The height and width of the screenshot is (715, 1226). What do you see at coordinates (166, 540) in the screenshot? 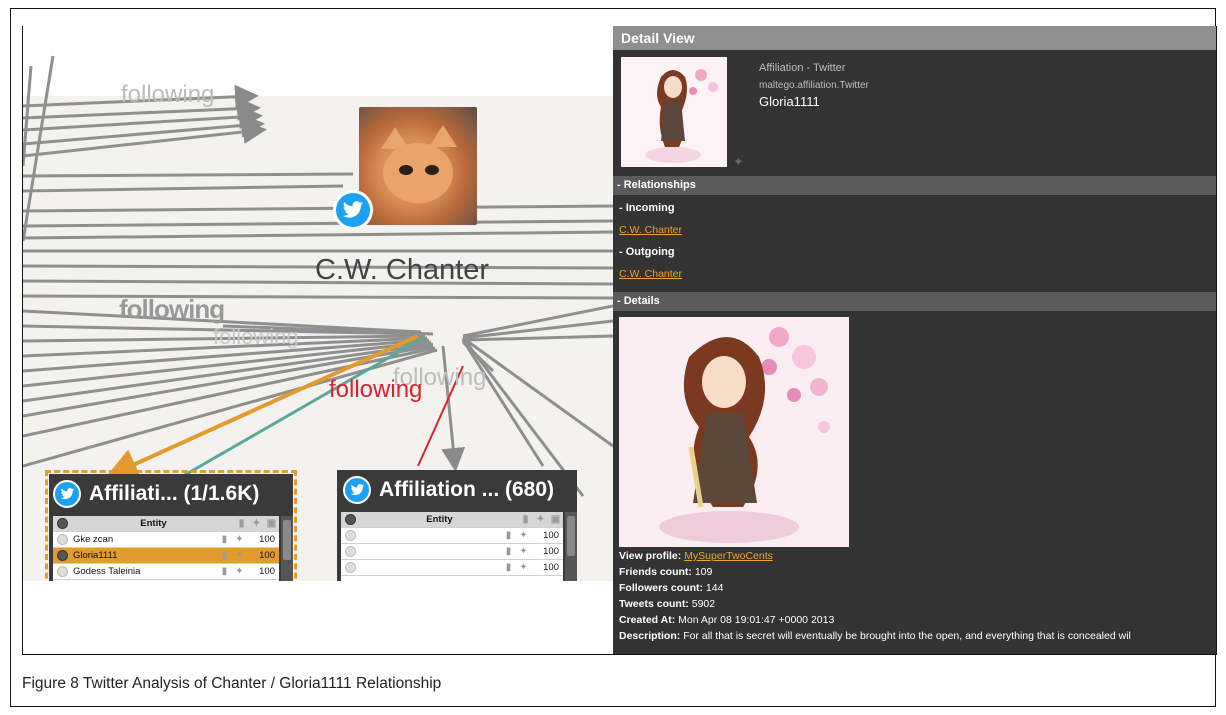
I see `table-row: Gke zcan ▮ ✦ 100` at bounding box center [166, 540].